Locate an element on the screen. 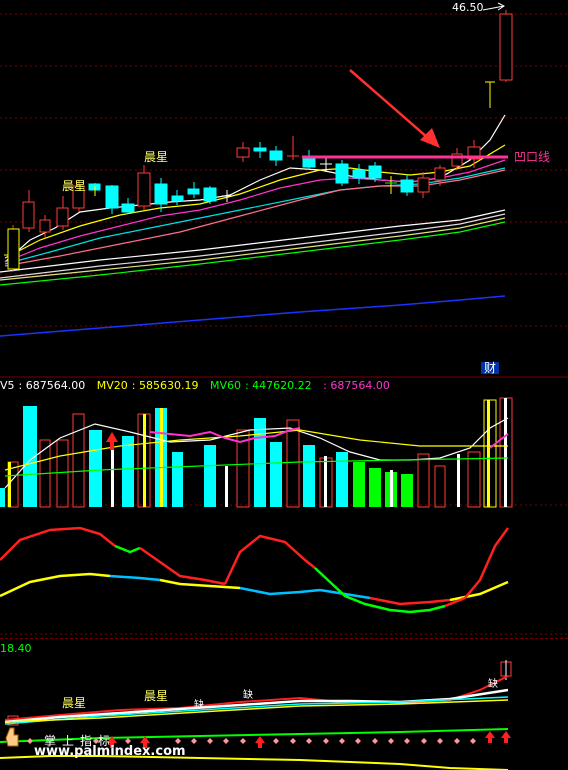 The image size is (568, 770). indicator-mv60: MV60: 447620.22 is located at coordinates (260, 385).